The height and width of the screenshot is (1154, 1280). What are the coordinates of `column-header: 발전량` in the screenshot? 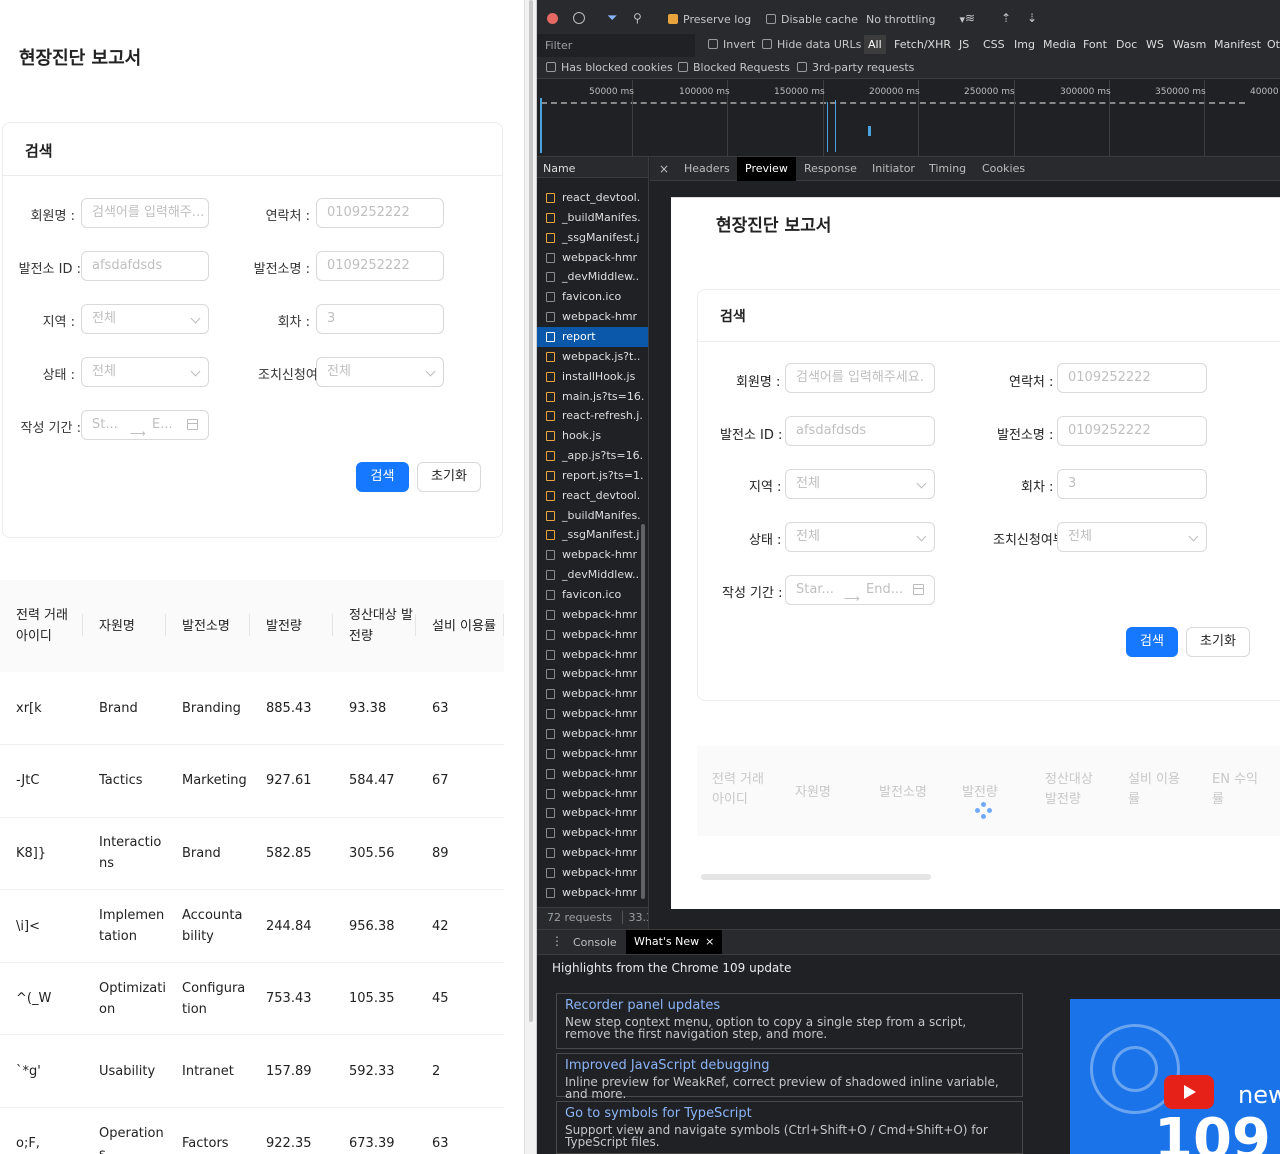 It's located at (291, 626).